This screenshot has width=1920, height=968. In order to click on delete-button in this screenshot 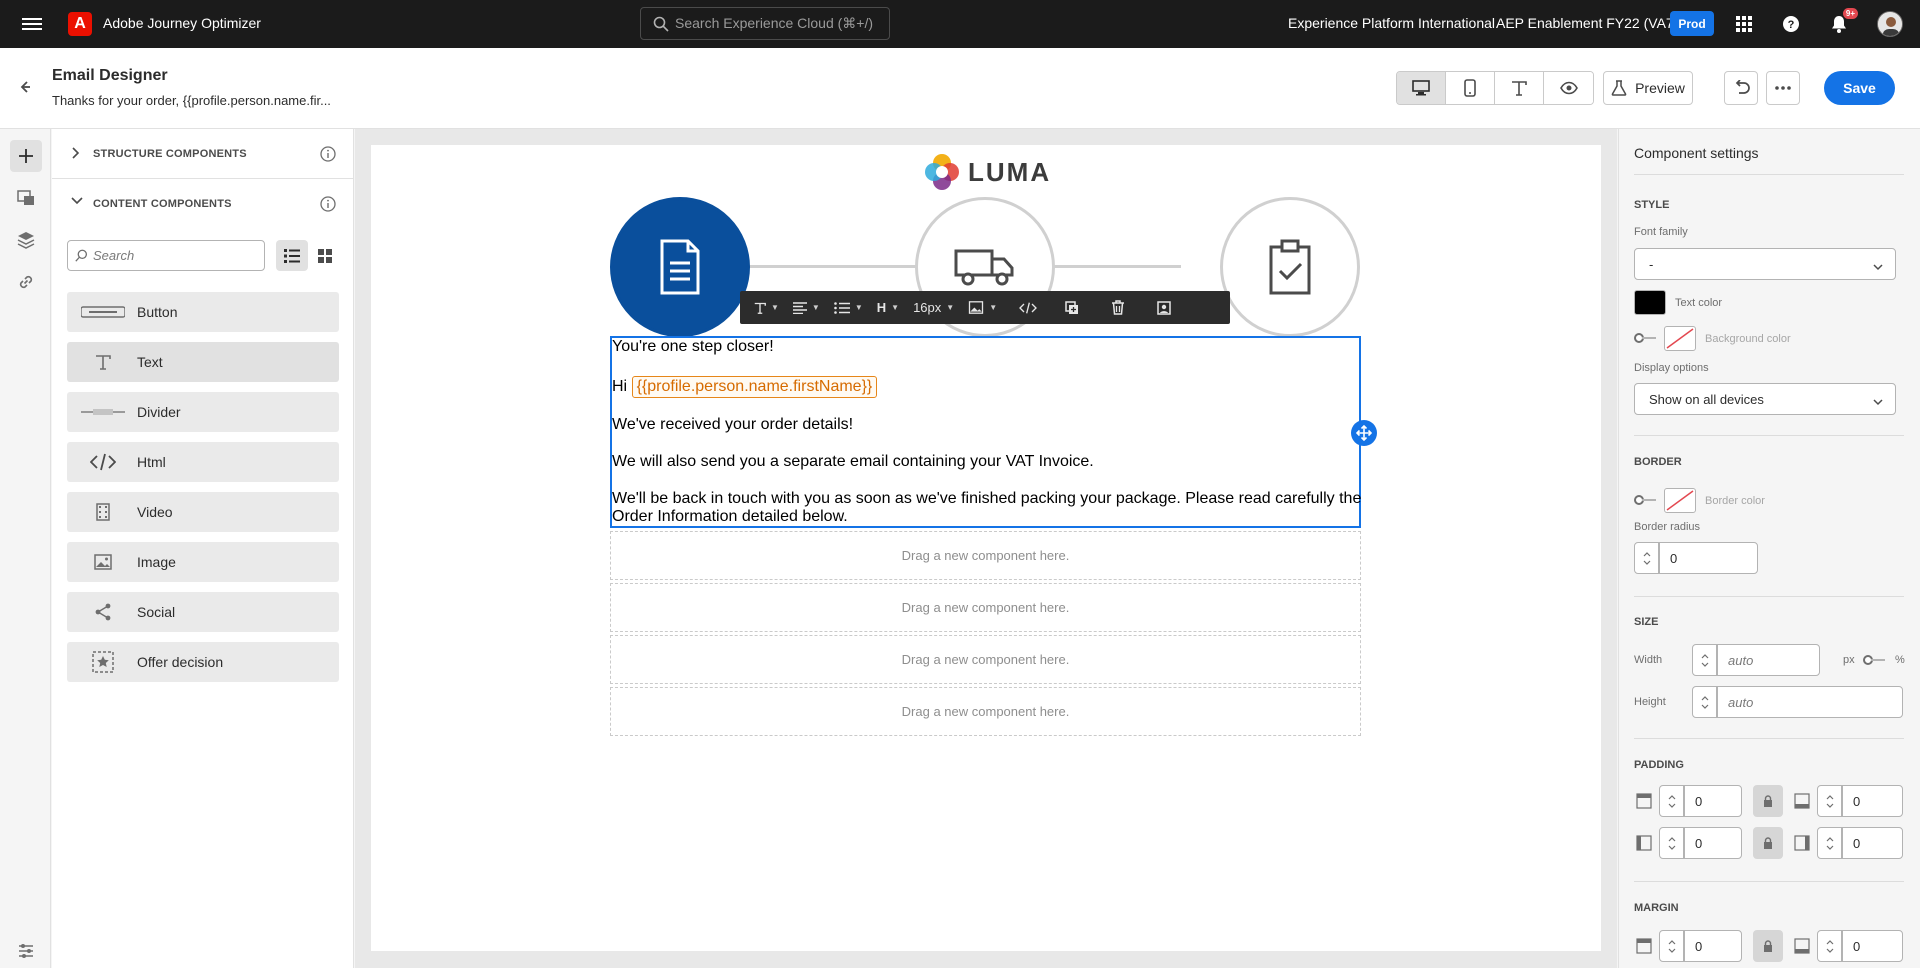, I will do `click(1118, 307)`.